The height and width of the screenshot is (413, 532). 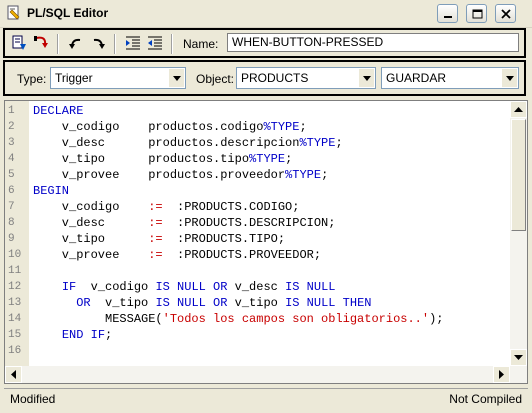 What do you see at coordinates (116, 287) in the screenshot?
I see `code-token: v_codigo` at bounding box center [116, 287].